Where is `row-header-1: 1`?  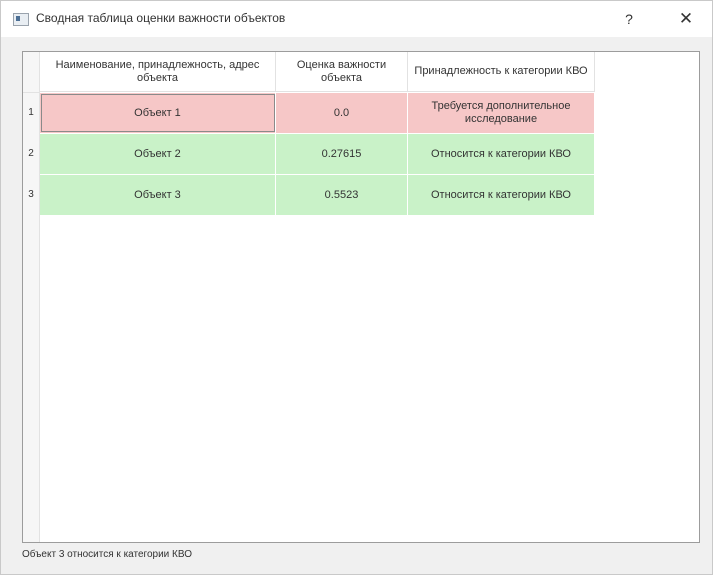
row-header-1: 1 is located at coordinates (31, 113).